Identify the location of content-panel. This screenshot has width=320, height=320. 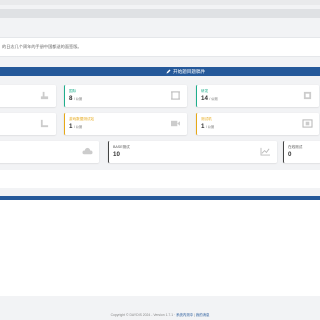
(160, 179).